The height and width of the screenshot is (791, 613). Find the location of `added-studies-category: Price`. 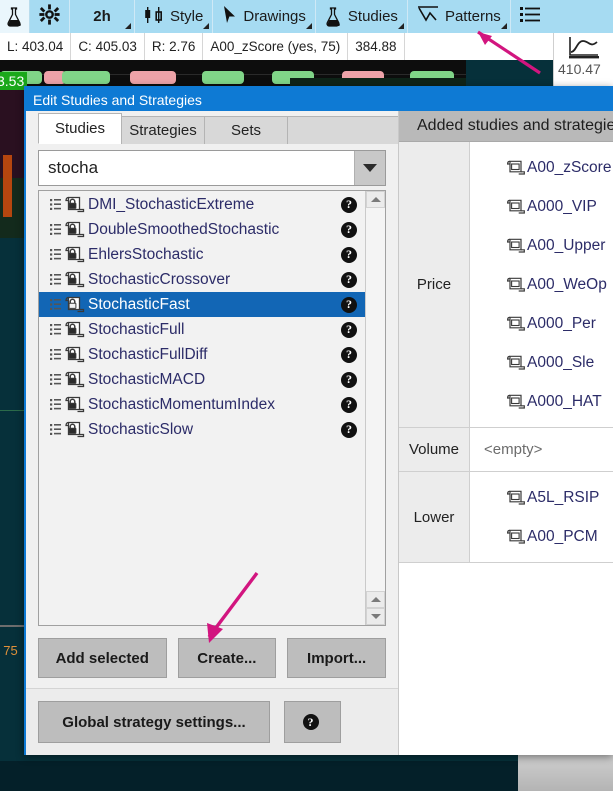

added-studies-category: Price is located at coordinates (434, 284).